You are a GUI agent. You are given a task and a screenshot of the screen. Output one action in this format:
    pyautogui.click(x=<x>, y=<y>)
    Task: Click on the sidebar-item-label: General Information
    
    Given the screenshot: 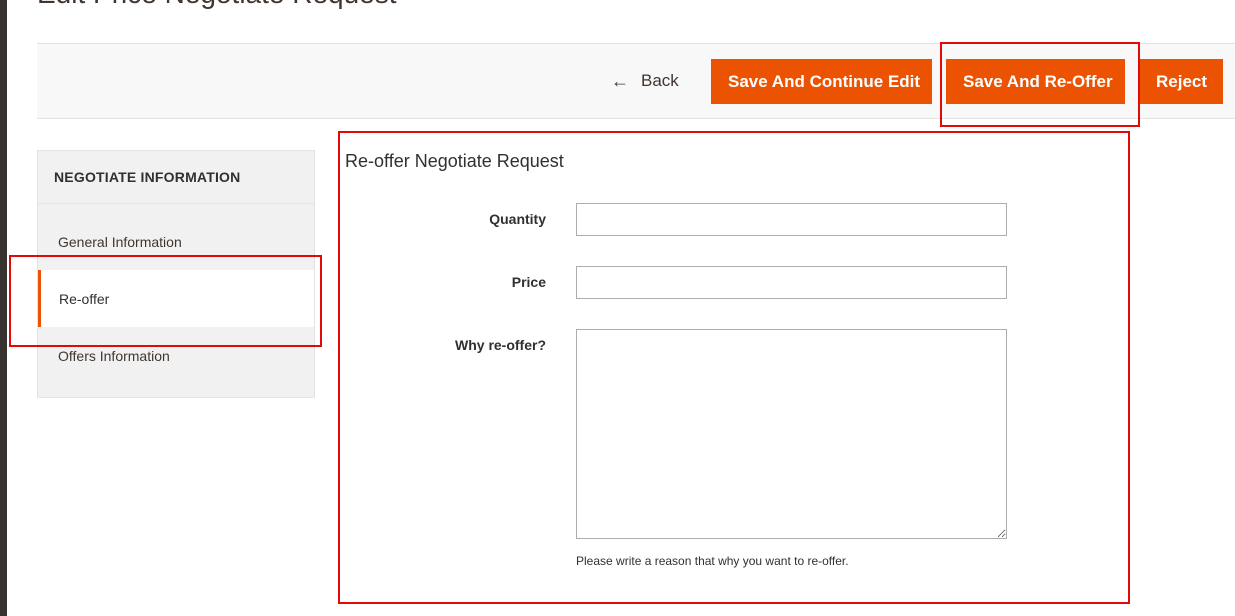 What is the action you would take?
    pyautogui.click(x=120, y=242)
    